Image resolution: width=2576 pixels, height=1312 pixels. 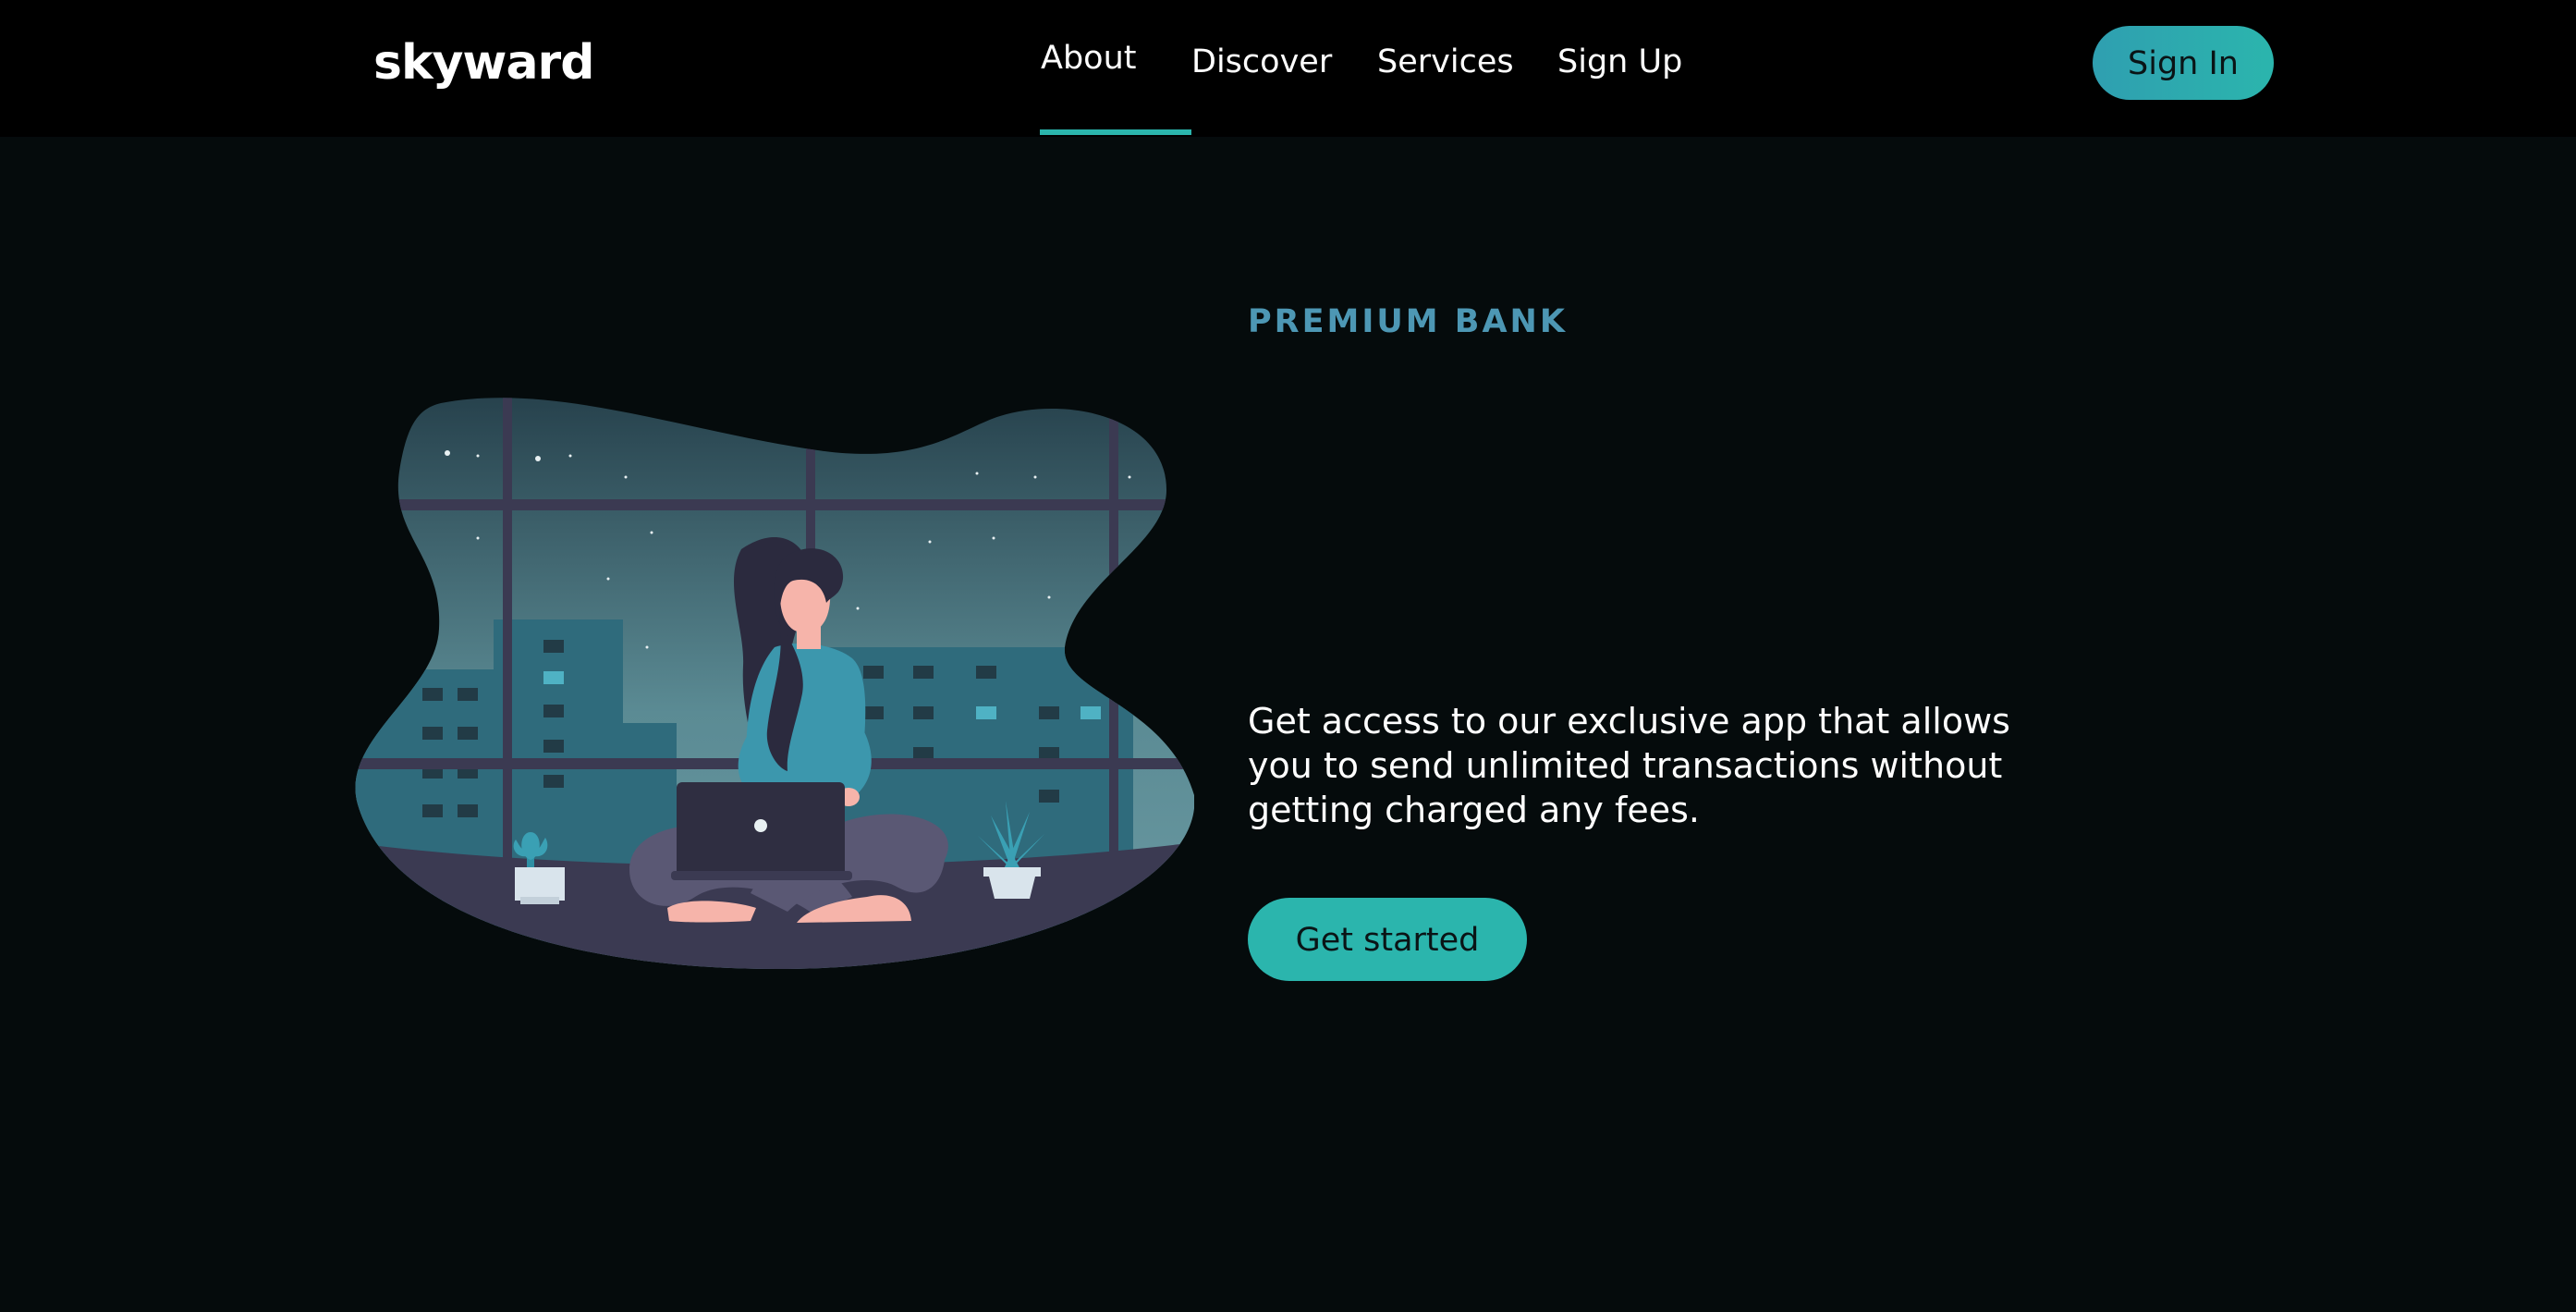 I want to click on nav-link-discover-label: Discover, so click(x=1262, y=61).